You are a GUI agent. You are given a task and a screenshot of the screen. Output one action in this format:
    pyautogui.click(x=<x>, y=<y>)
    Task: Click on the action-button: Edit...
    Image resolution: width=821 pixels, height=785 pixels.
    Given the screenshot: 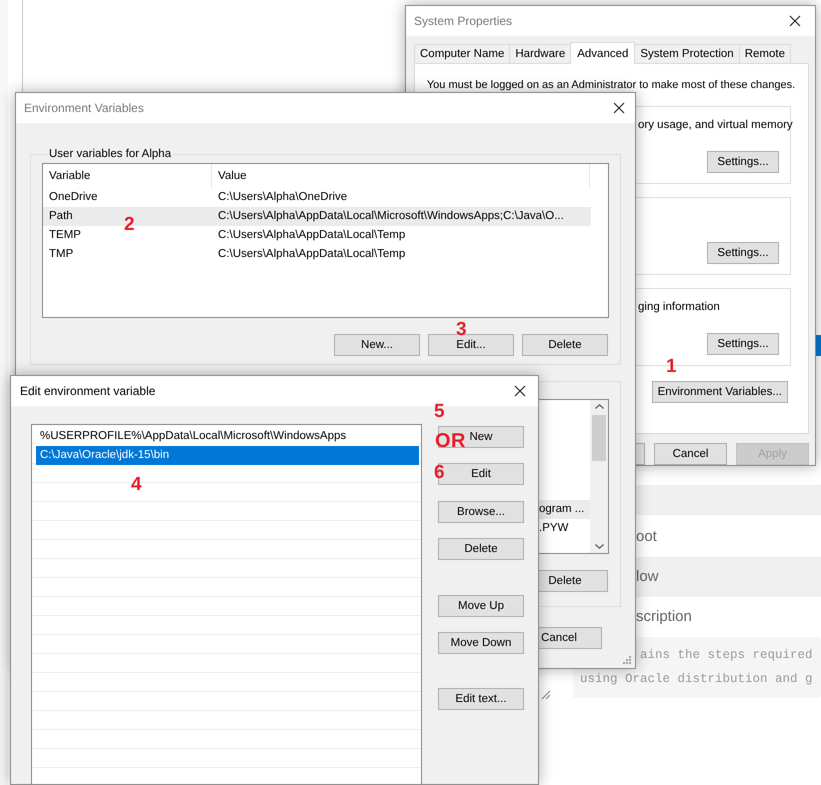 What is the action you would take?
    pyautogui.click(x=471, y=345)
    